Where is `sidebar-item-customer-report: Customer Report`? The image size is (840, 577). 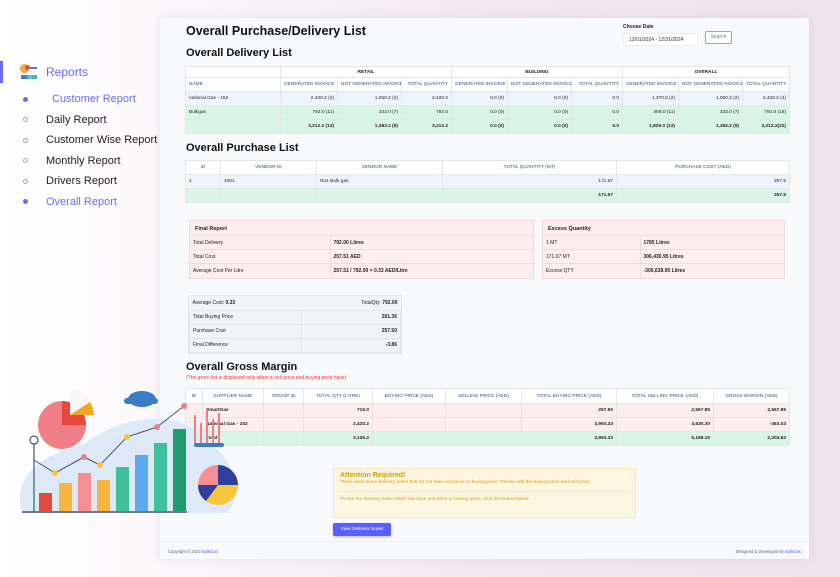 sidebar-item-customer-report: Customer Report is located at coordinates (85, 99).